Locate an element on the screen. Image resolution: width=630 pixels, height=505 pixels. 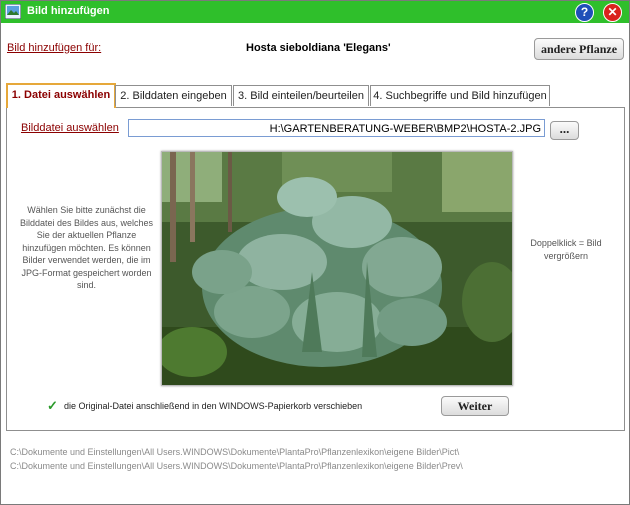
window-title: Bild hinzufügen is located at coordinates (68, 11).